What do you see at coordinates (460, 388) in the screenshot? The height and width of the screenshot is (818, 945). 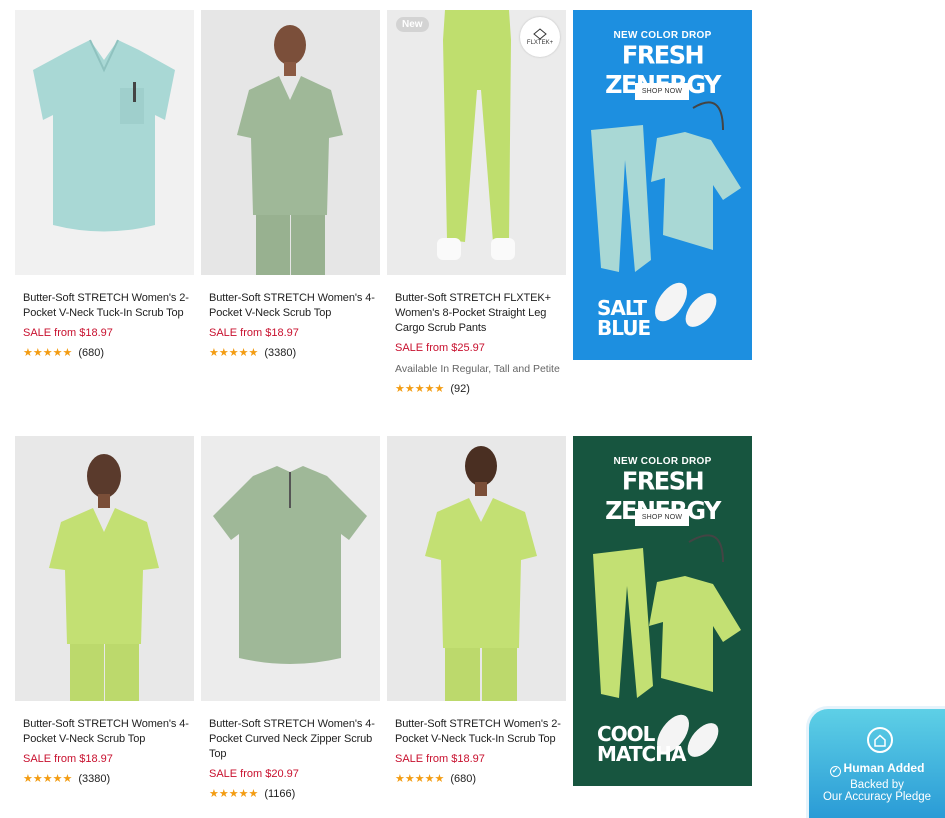 I see `review-count: (92)` at bounding box center [460, 388].